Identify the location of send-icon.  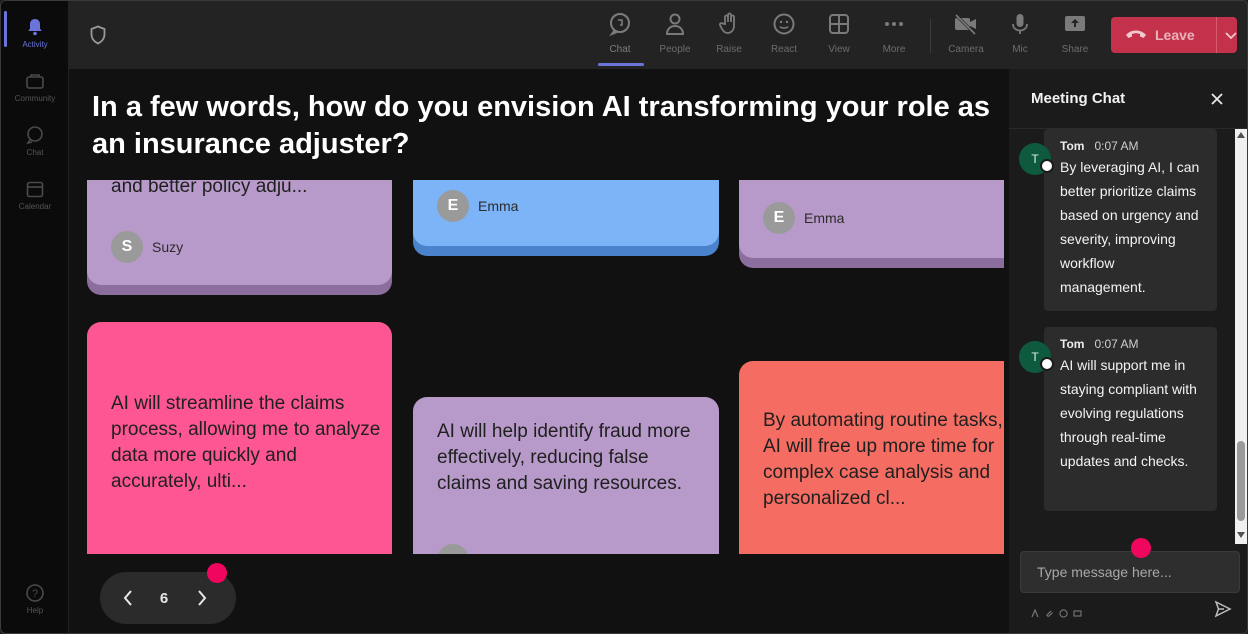
(1223, 609).